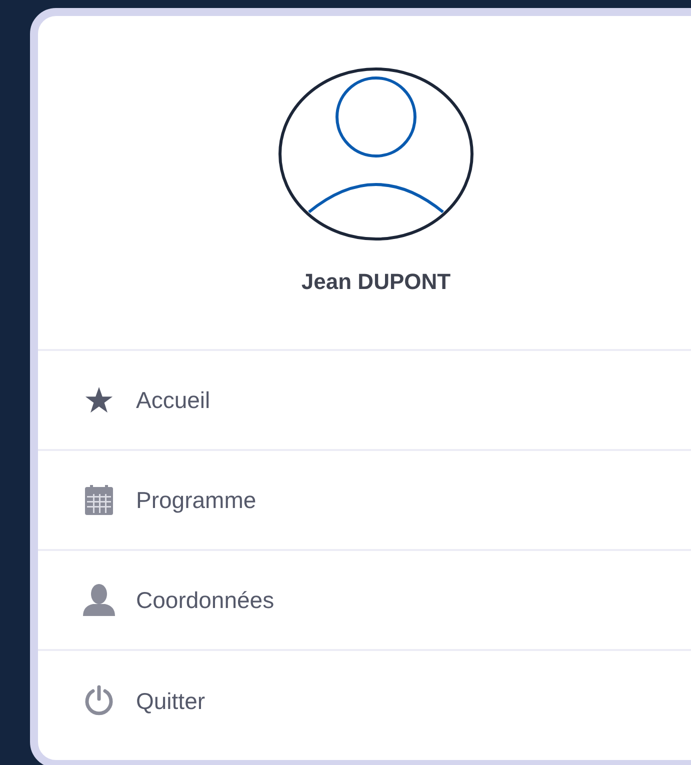 The image size is (691, 765). Describe the element at coordinates (99, 701) in the screenshot. I see `power-icon` at that location.